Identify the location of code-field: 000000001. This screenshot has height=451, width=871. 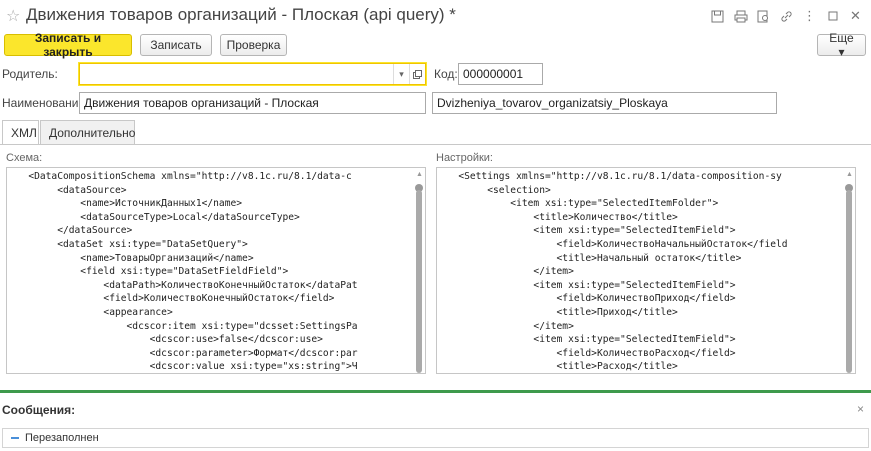
(500, 74).